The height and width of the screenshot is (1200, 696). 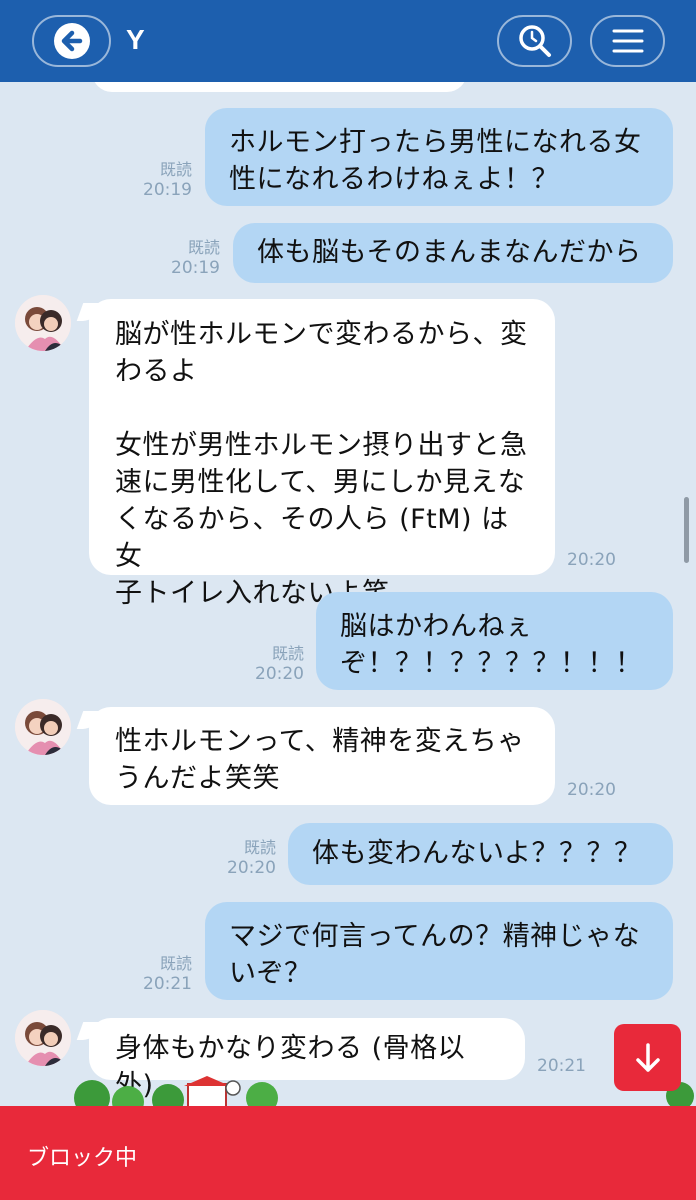 I want to click on chat-header: Y, so click(x=348, y=41).